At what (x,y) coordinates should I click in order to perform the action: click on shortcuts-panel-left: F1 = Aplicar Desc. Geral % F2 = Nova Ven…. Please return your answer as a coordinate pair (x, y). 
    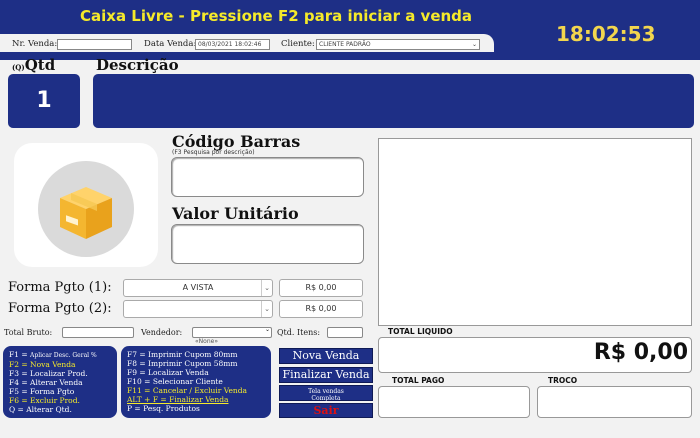
    Looking at the image, I should click on (60, 382).